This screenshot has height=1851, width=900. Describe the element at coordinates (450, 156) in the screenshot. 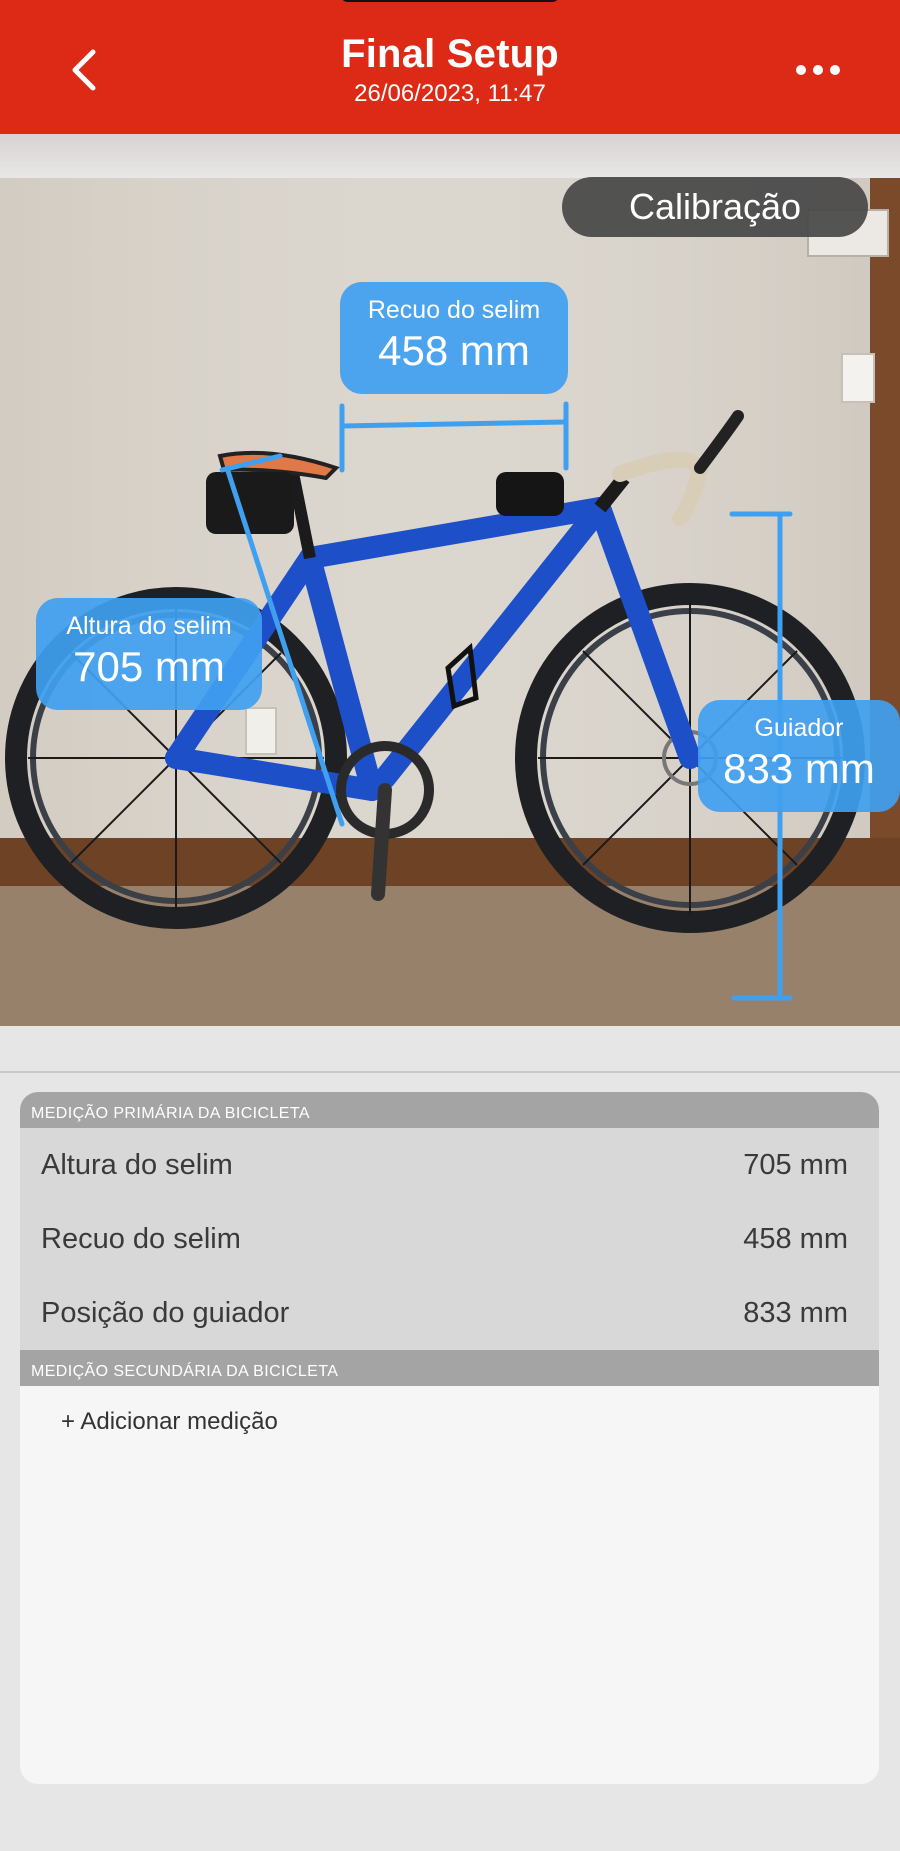

I see `header-shadow` at that location.